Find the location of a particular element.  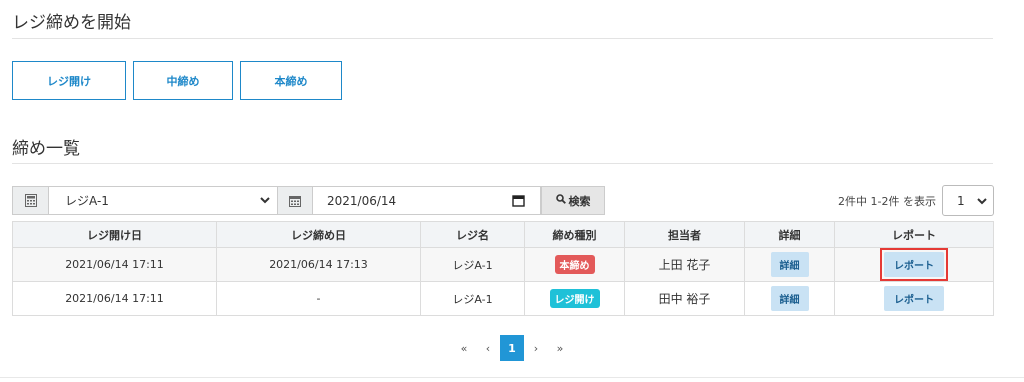

table-header-row: レジ開け日 レジ締め日 レジ名 締め種別 担当者 詳細 レポート is located at coordinates (503, 234).